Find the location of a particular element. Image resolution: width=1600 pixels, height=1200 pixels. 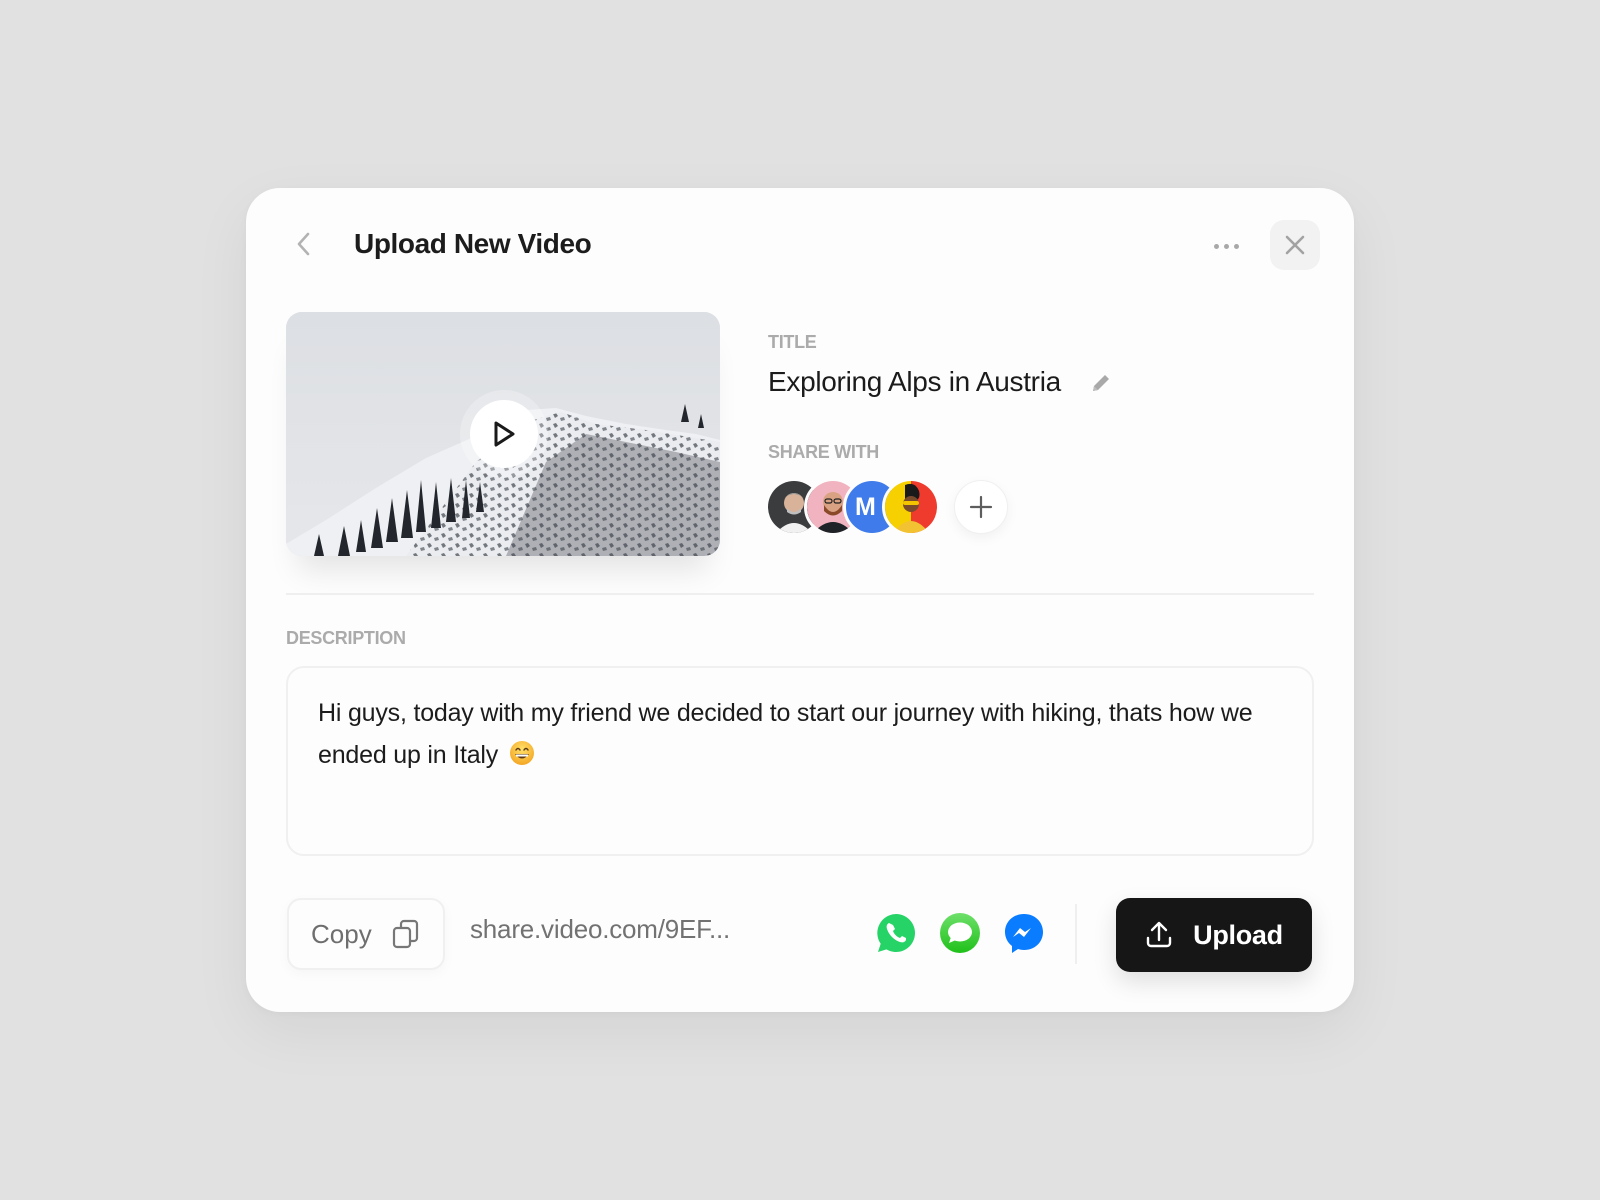

video-title: Exploring Alps in Austria is located at coordinates (914, 381).